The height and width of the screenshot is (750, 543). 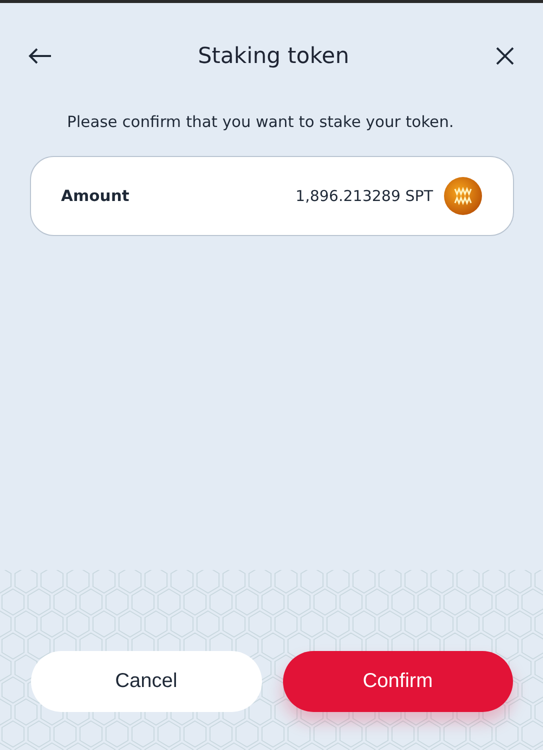 I want to click on confirmation-message: Please confirm that you want to stake your token., so click(x=261, y=122).